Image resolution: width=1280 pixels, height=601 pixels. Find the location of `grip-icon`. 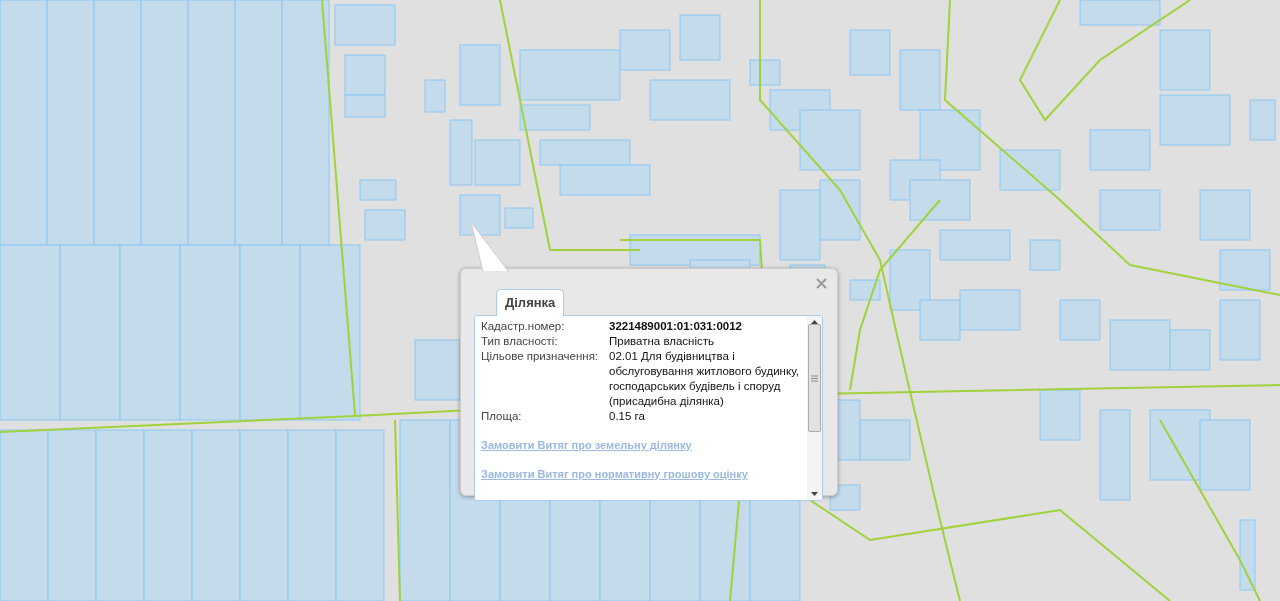

grip-icon is located at coordinates (814, 378).